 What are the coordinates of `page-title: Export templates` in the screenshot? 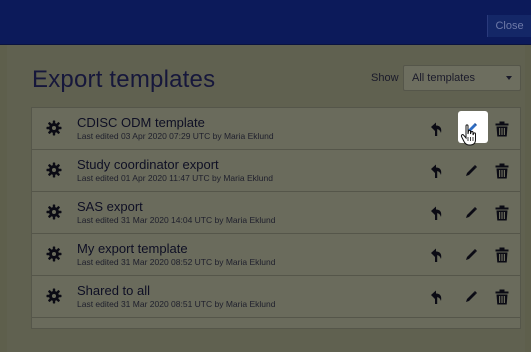 It's located at (124, 79).